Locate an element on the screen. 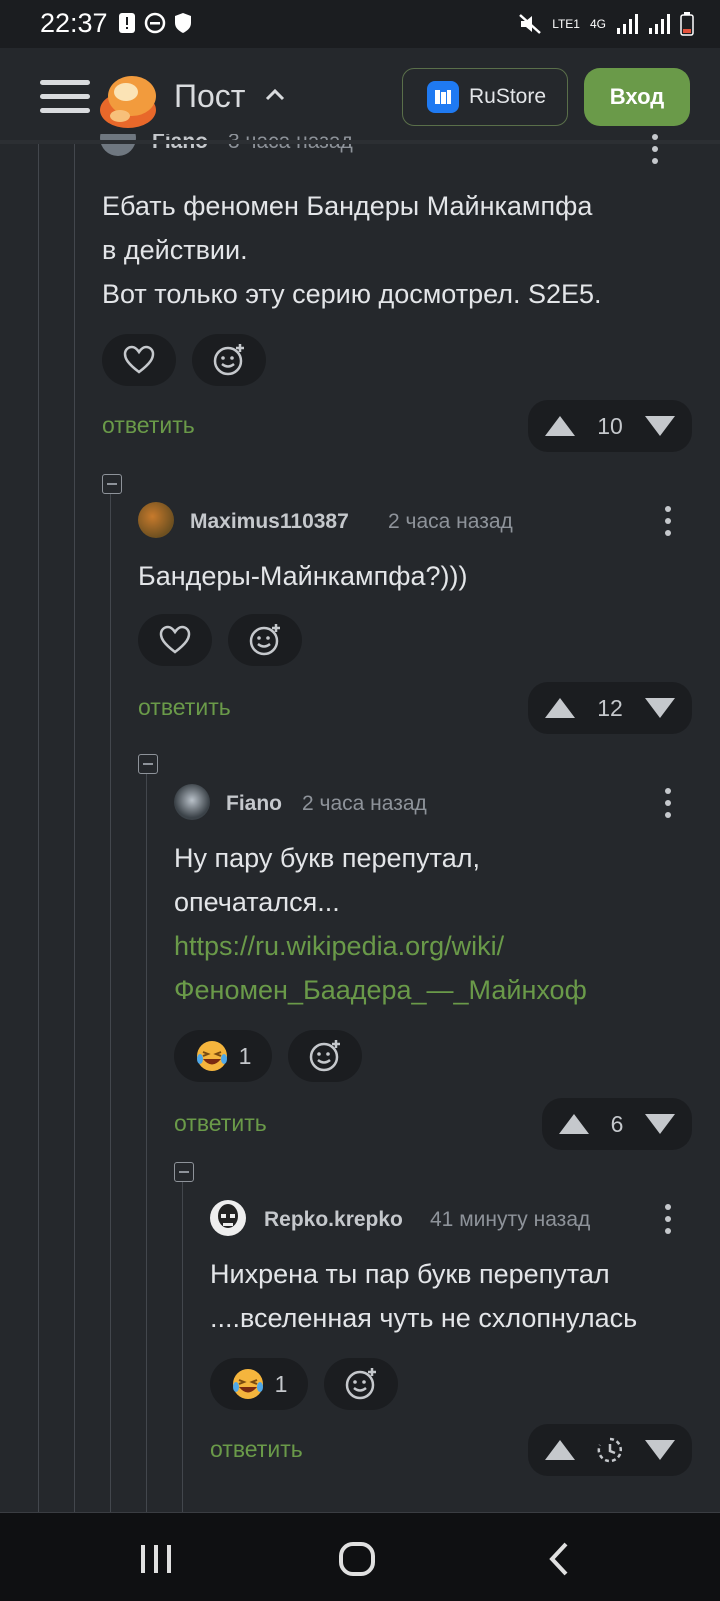 The height and width of the screenshot is (1601, 720). vote-box: 12 is located at coordinates (610, 708).